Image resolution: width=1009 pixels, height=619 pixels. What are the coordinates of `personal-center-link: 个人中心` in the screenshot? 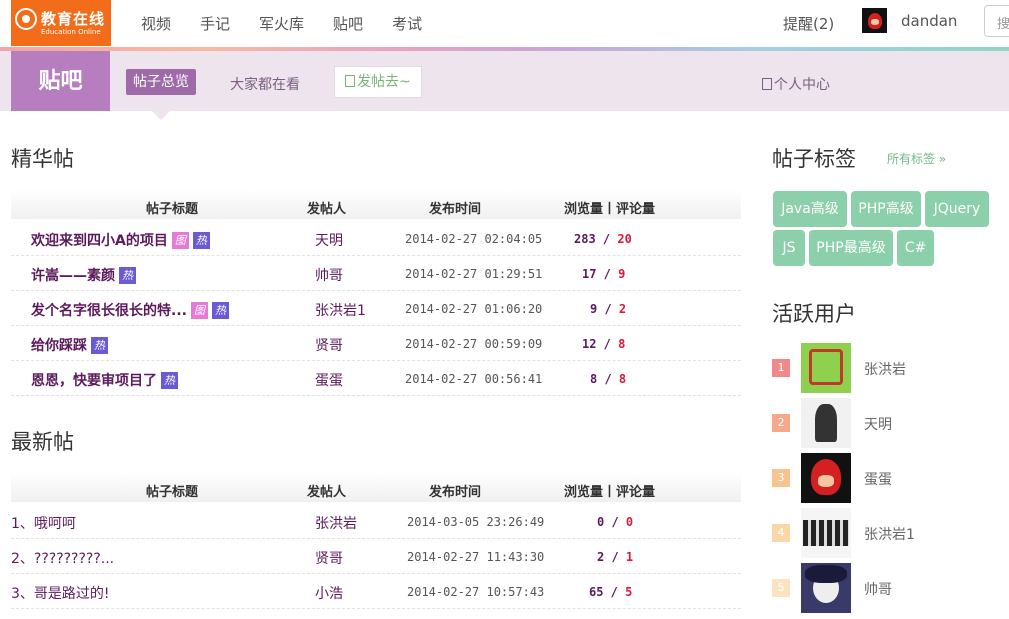 It's located at (796, 84).